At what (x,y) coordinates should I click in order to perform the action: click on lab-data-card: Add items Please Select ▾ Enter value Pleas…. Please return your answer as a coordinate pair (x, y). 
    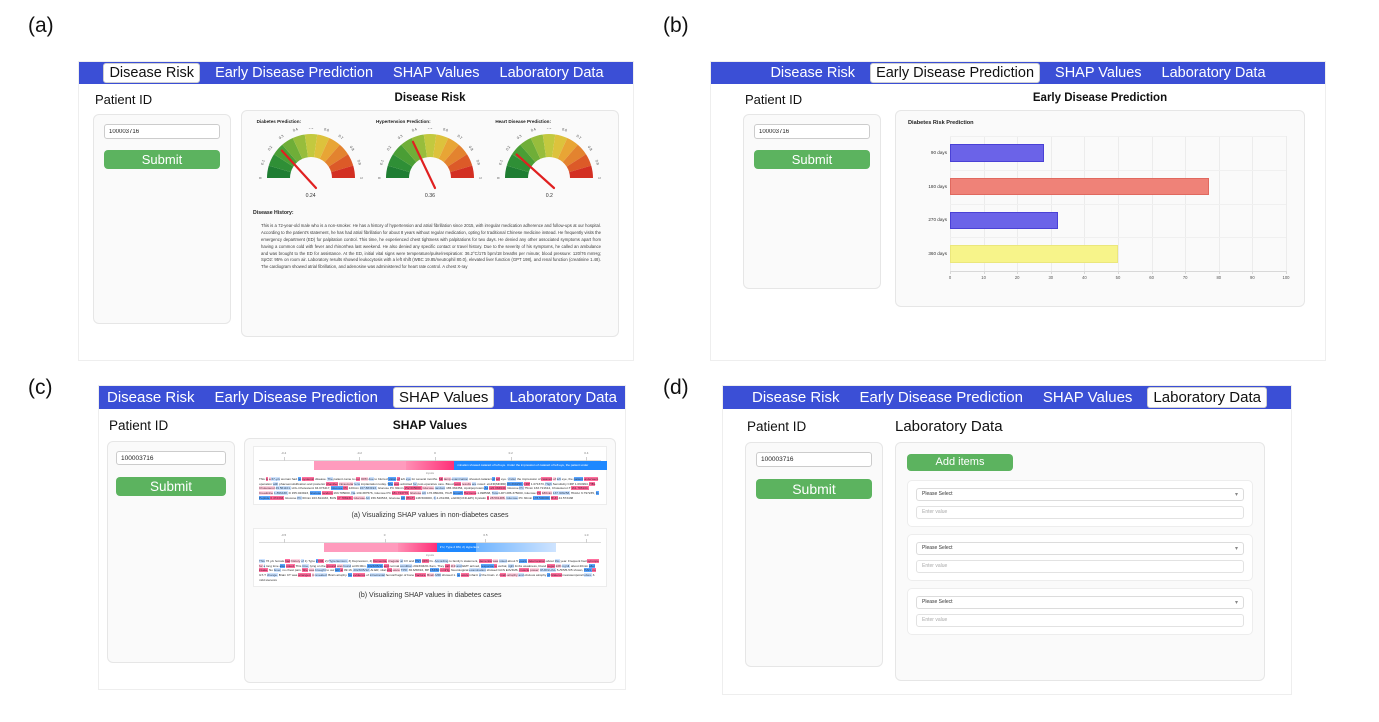
    Looking at the image, I should click on (1080, 561).